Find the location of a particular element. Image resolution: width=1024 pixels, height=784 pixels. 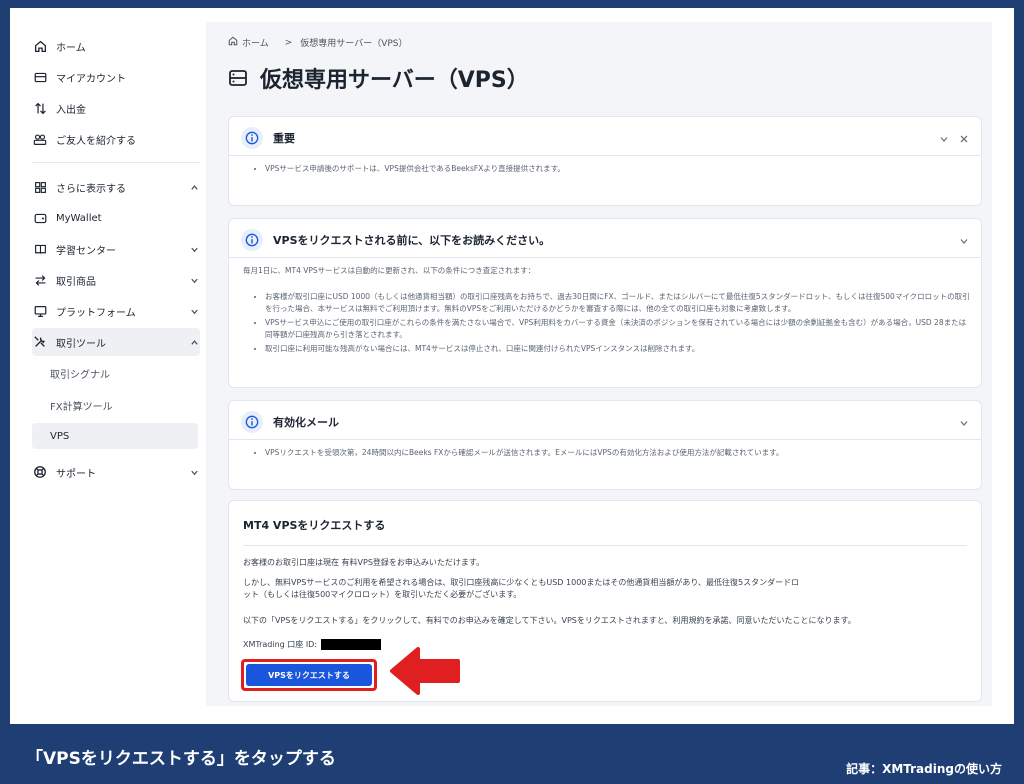

sidebar-subitem-trading-signals: 取引シグナル is located at coordinates (115, 373).